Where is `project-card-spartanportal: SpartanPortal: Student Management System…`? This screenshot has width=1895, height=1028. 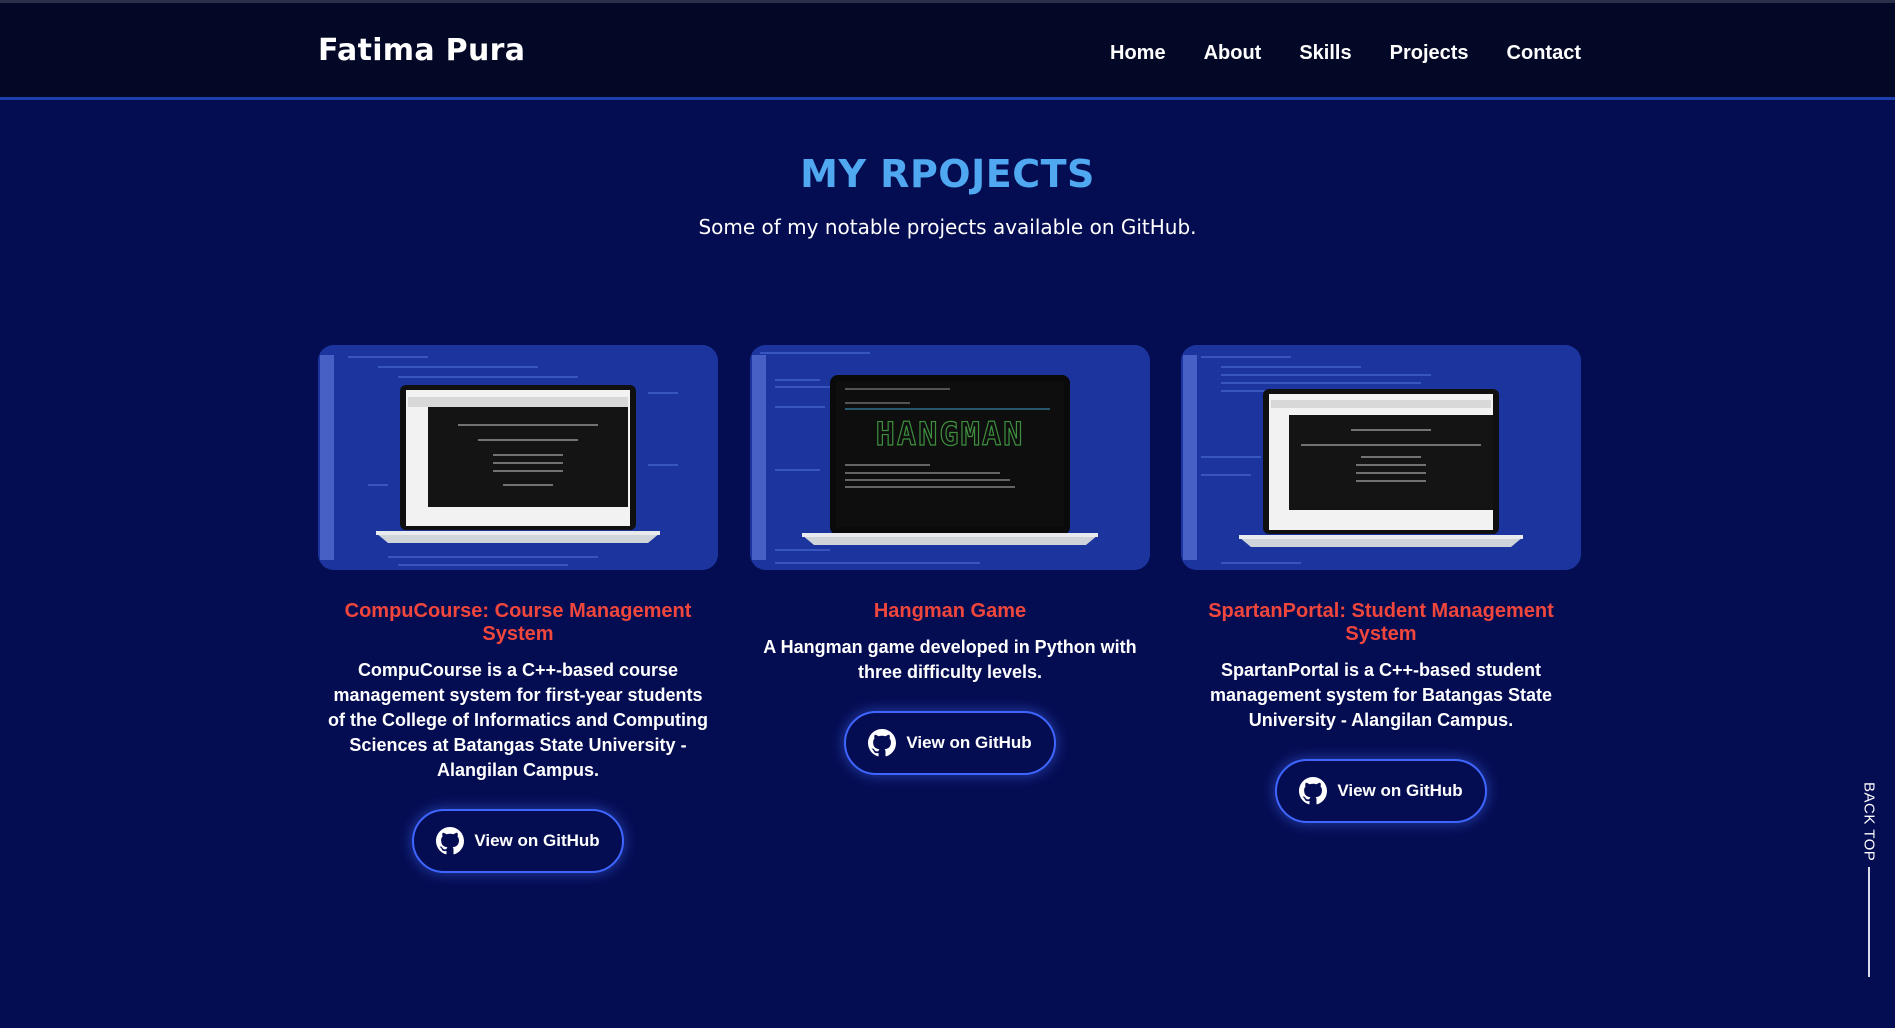
project-card-spartanportal: SpartanPortal: Student Management System… is located at coordinates (1381, 584).